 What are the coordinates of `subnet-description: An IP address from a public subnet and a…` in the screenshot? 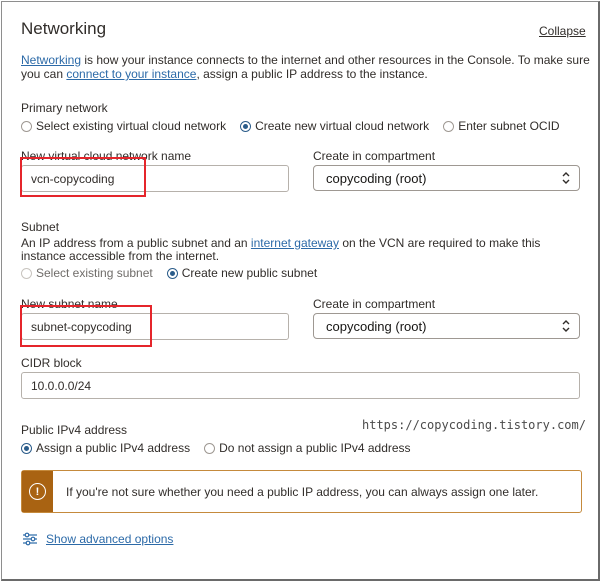 It's located at (291, 250).